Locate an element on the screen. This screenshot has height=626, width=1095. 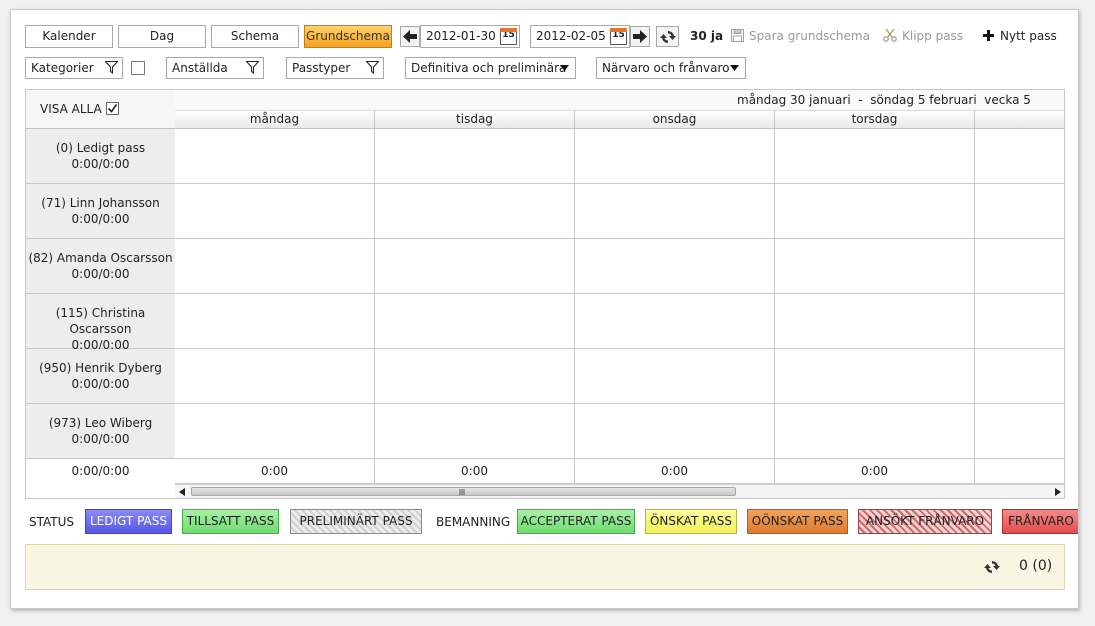
employee-row: (115) Christina Oscarsson 0:00/0:00 is located at coordinates (100, 323).